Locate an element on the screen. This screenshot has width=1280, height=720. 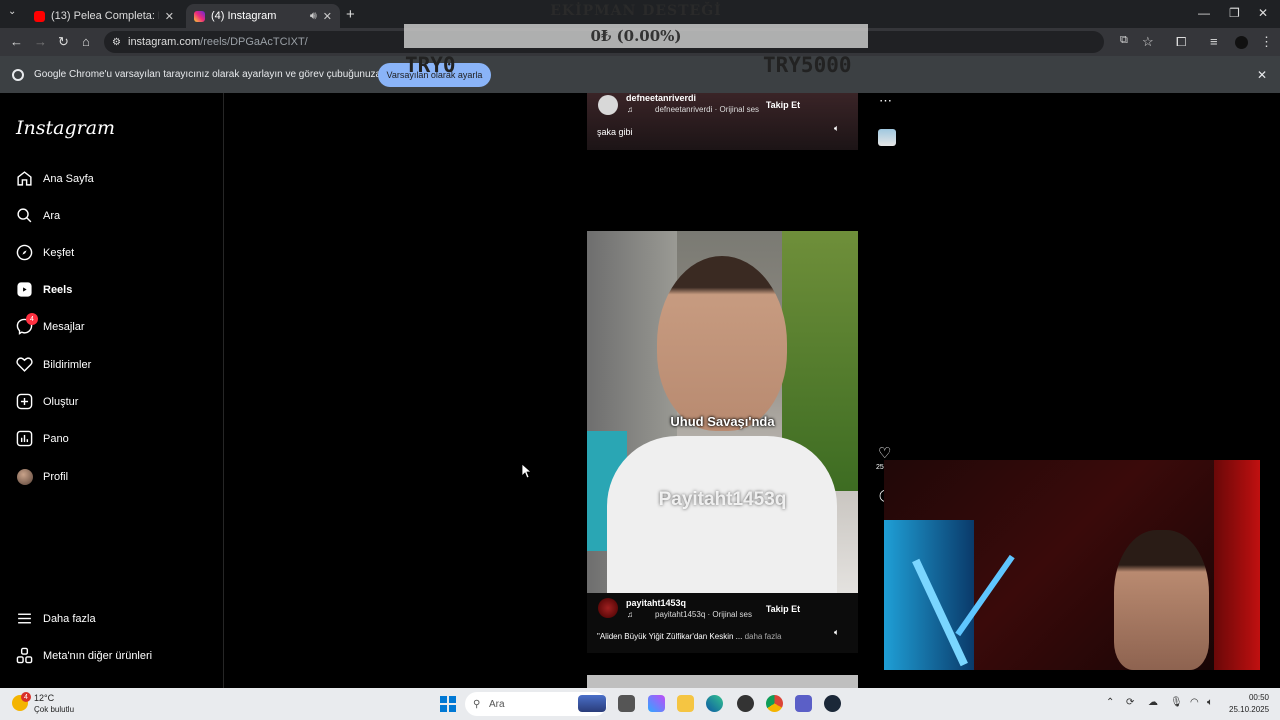
tab-youtube: (13) Pelea Completa: Dvalishvili ✕ is located at coordinates (104, 16).